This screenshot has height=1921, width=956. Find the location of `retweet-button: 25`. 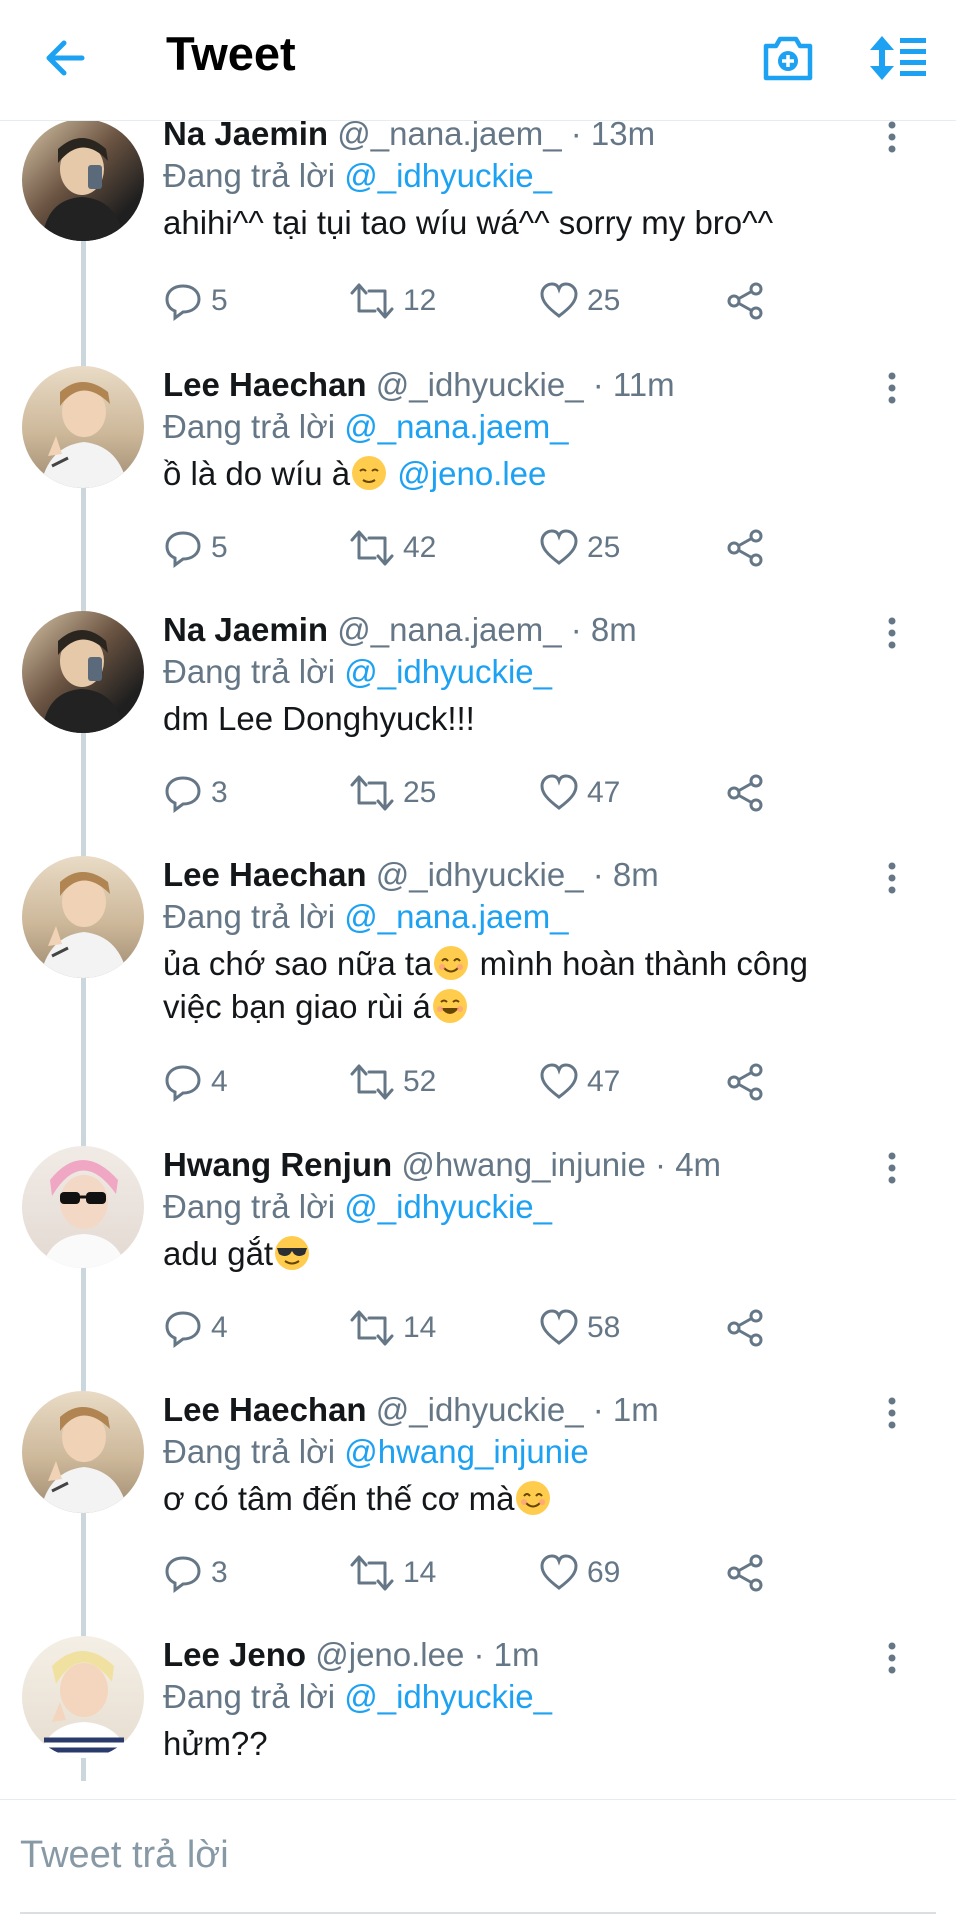

retweet-button: 25 is located at coordinates (392, 793).